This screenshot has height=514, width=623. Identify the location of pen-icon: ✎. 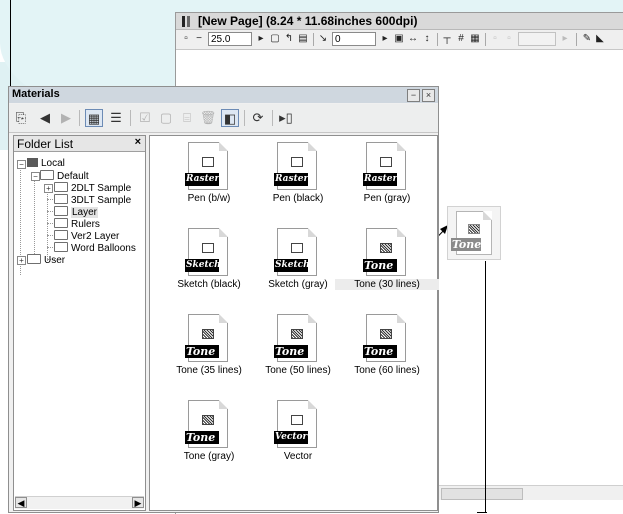
(587, 39).